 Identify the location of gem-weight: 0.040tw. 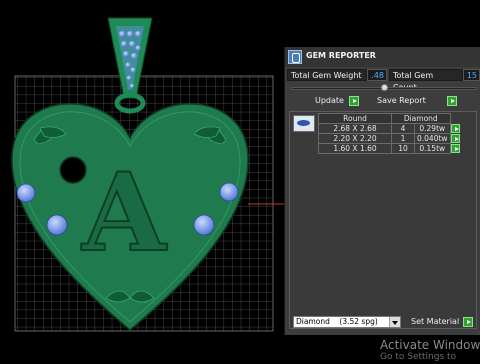
(432, 138).